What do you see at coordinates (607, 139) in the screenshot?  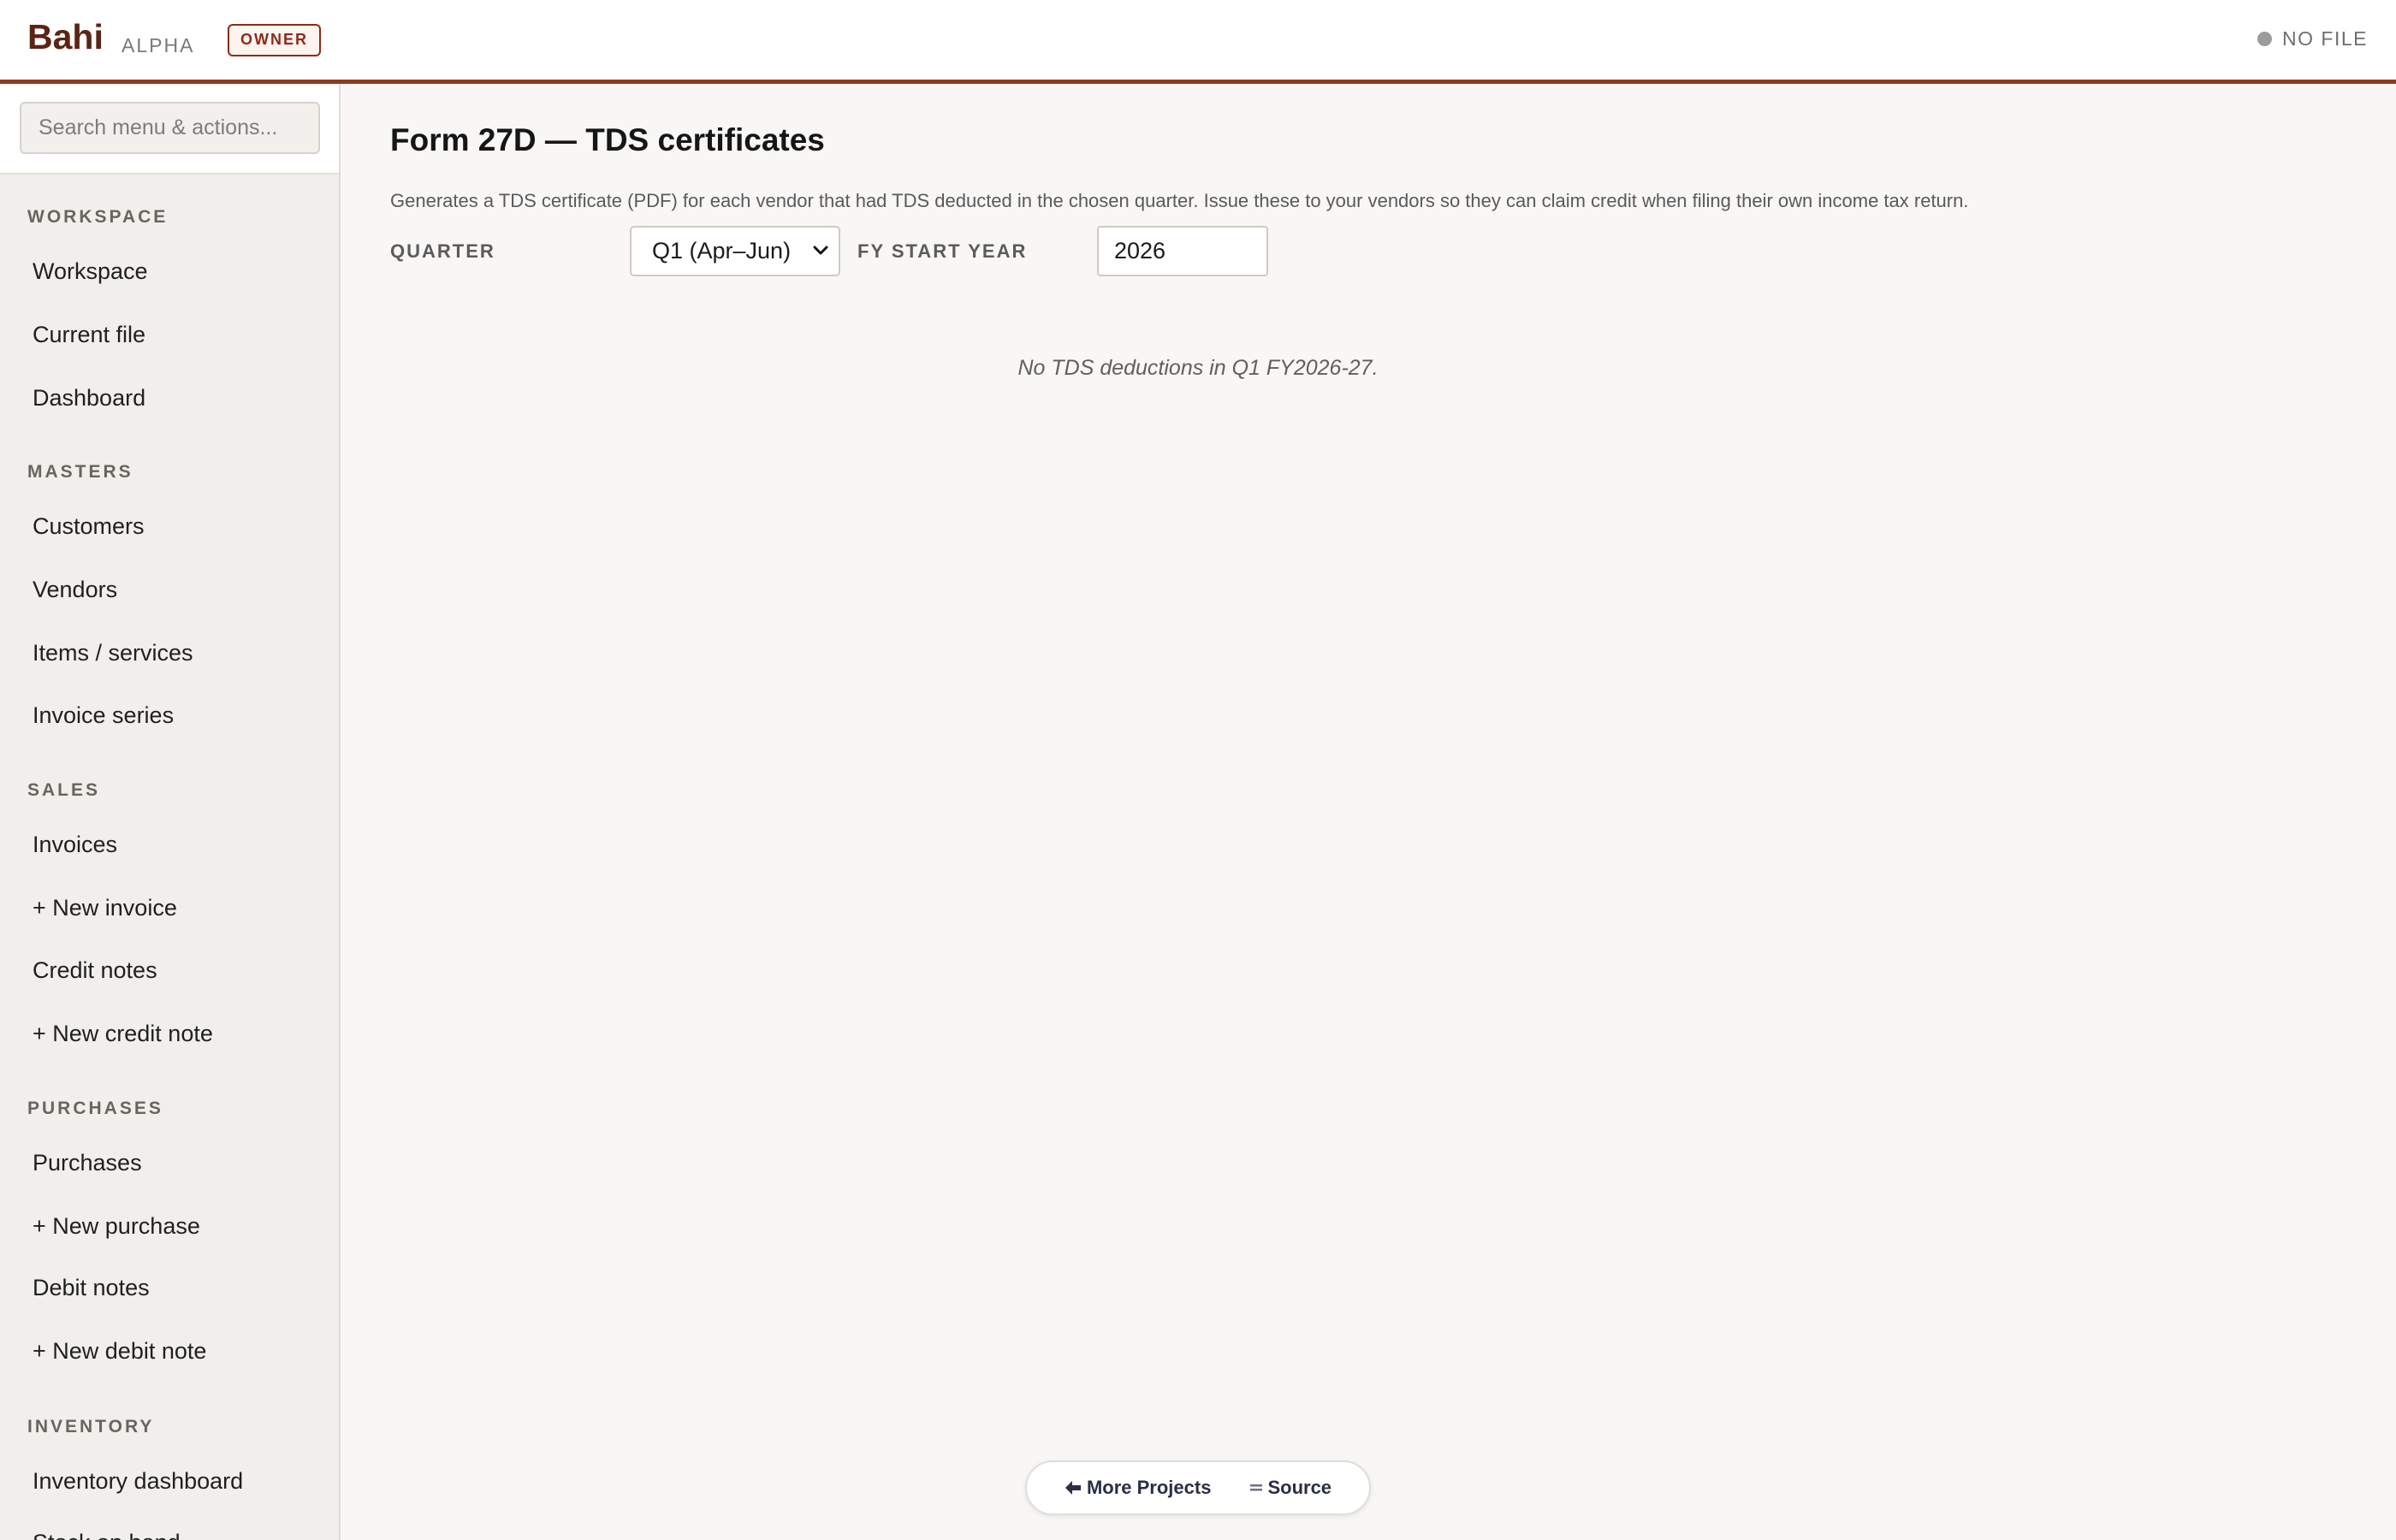 I see `page-title: Form 27D — TDS certificates` at bounding box center [607, 139].